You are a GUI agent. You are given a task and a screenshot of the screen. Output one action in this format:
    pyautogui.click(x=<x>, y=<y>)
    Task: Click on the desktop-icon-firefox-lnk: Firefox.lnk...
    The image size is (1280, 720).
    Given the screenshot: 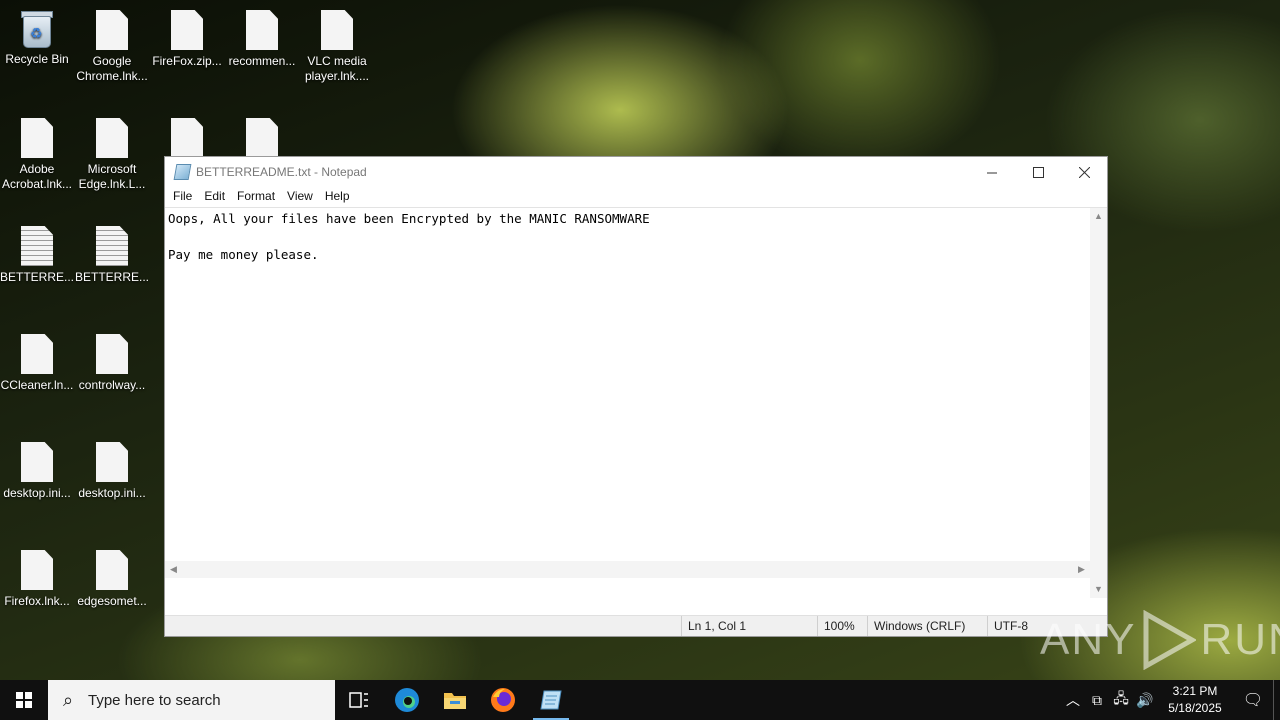 What is the action you would take?
    pyautogui.click(x=37, y=574)
    